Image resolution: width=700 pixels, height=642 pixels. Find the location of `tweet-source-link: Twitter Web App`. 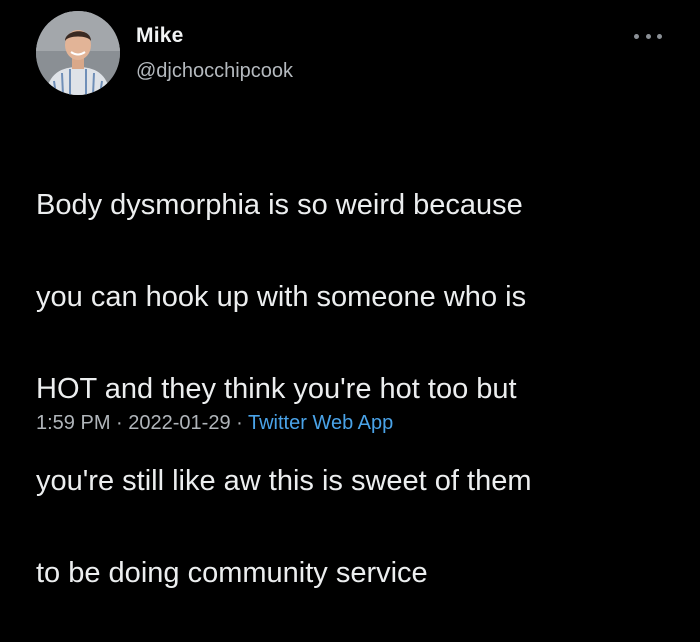

tweet-source-link: Twitter Web App is located at coordinates (320, 423).